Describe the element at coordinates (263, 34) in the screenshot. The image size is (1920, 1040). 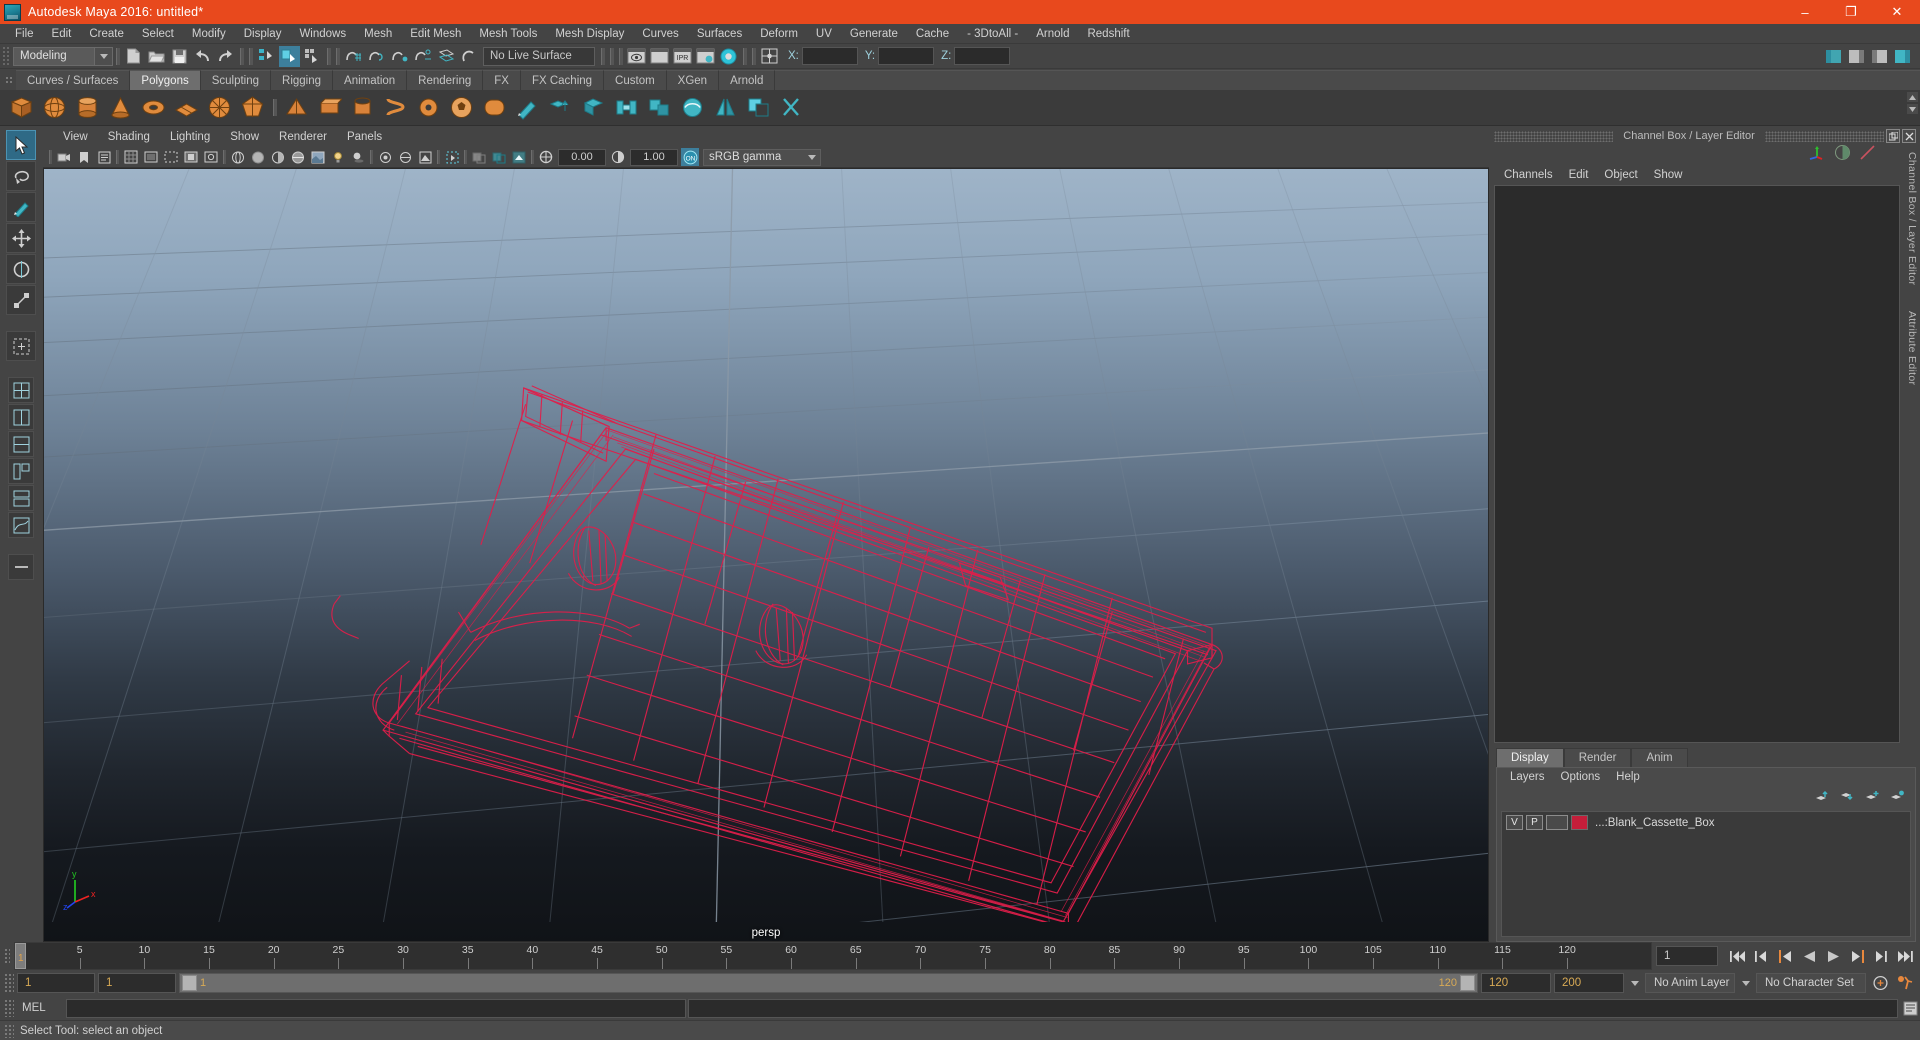
I see `menu-item-display: Display` at that location.